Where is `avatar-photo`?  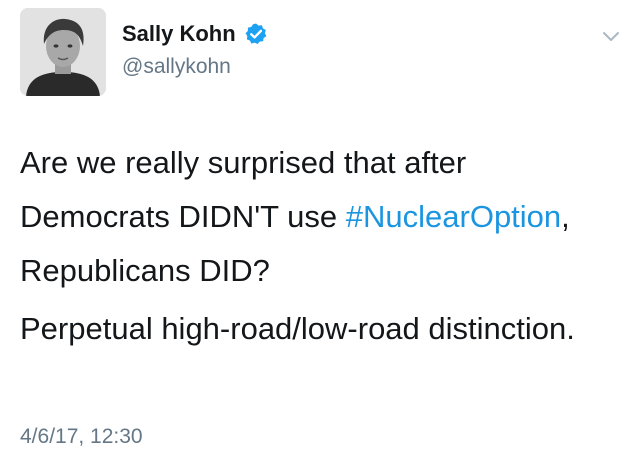
avatar-photo is located at coordinates (63, 52).